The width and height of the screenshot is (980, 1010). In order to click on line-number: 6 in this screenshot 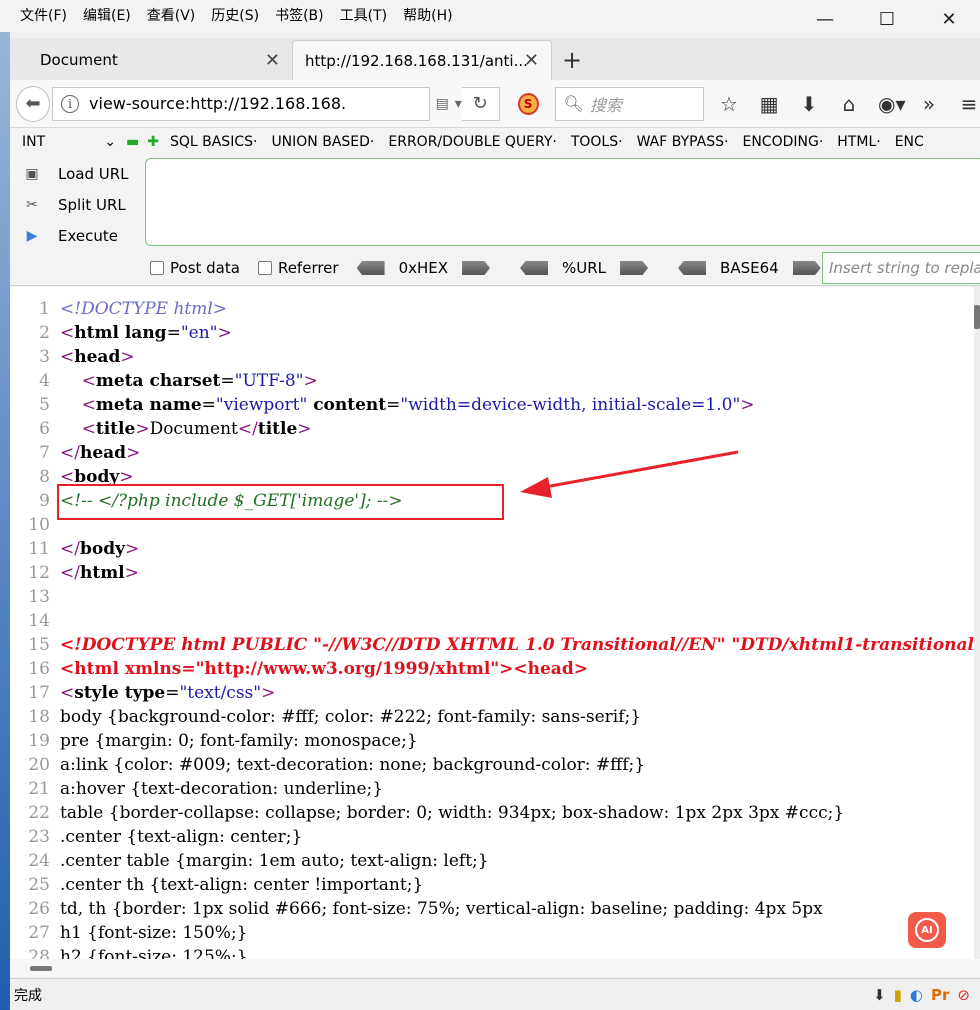, I will do `click(44, 429)`.